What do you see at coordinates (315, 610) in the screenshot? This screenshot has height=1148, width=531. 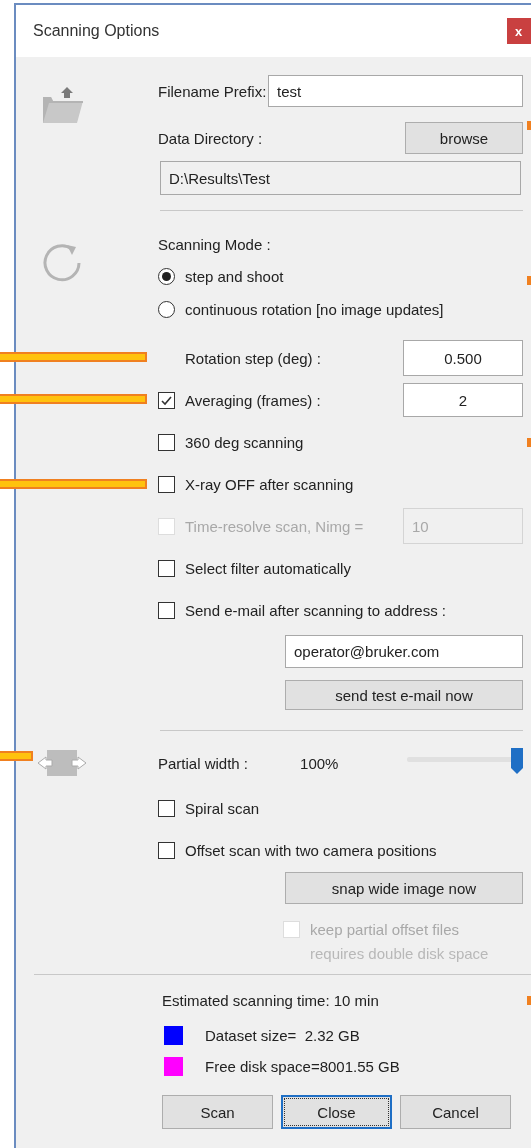 I see `checkbox-label: Send e-mail after scanning to address :` at bounding box center [315, 610].